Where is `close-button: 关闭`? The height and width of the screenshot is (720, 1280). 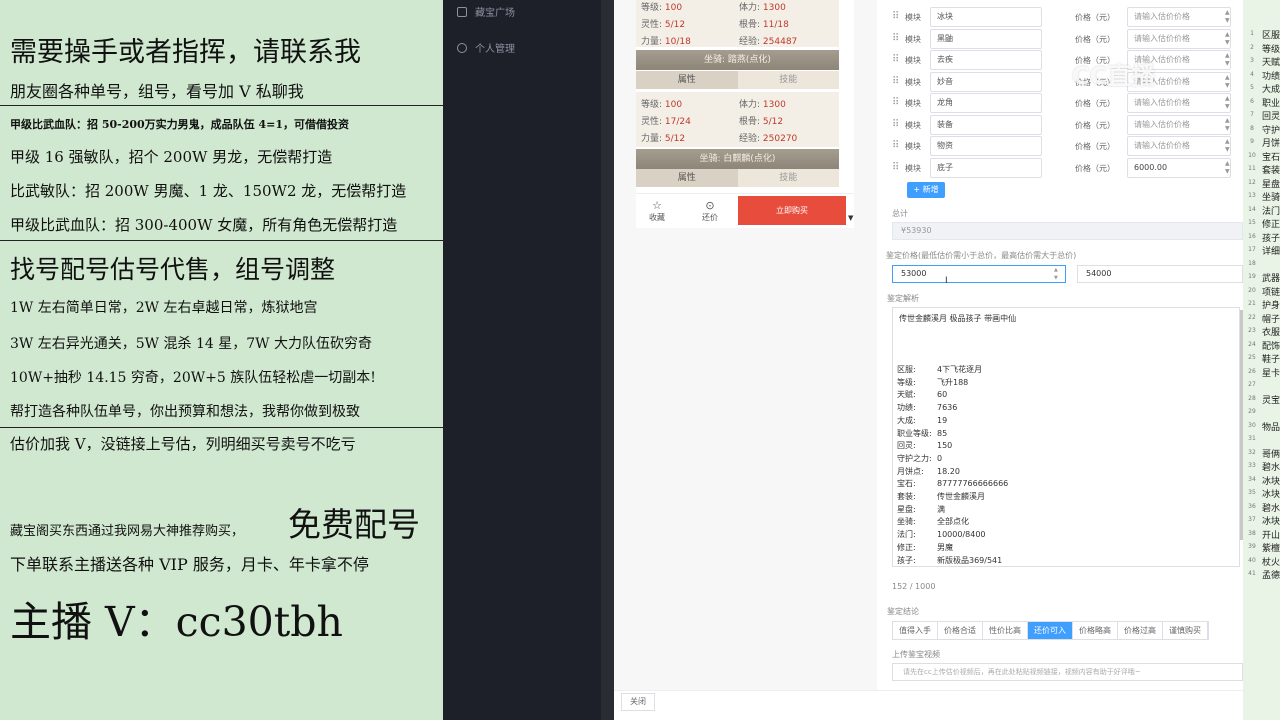 close-button: 关闭 is located at coordinates (638, 702).